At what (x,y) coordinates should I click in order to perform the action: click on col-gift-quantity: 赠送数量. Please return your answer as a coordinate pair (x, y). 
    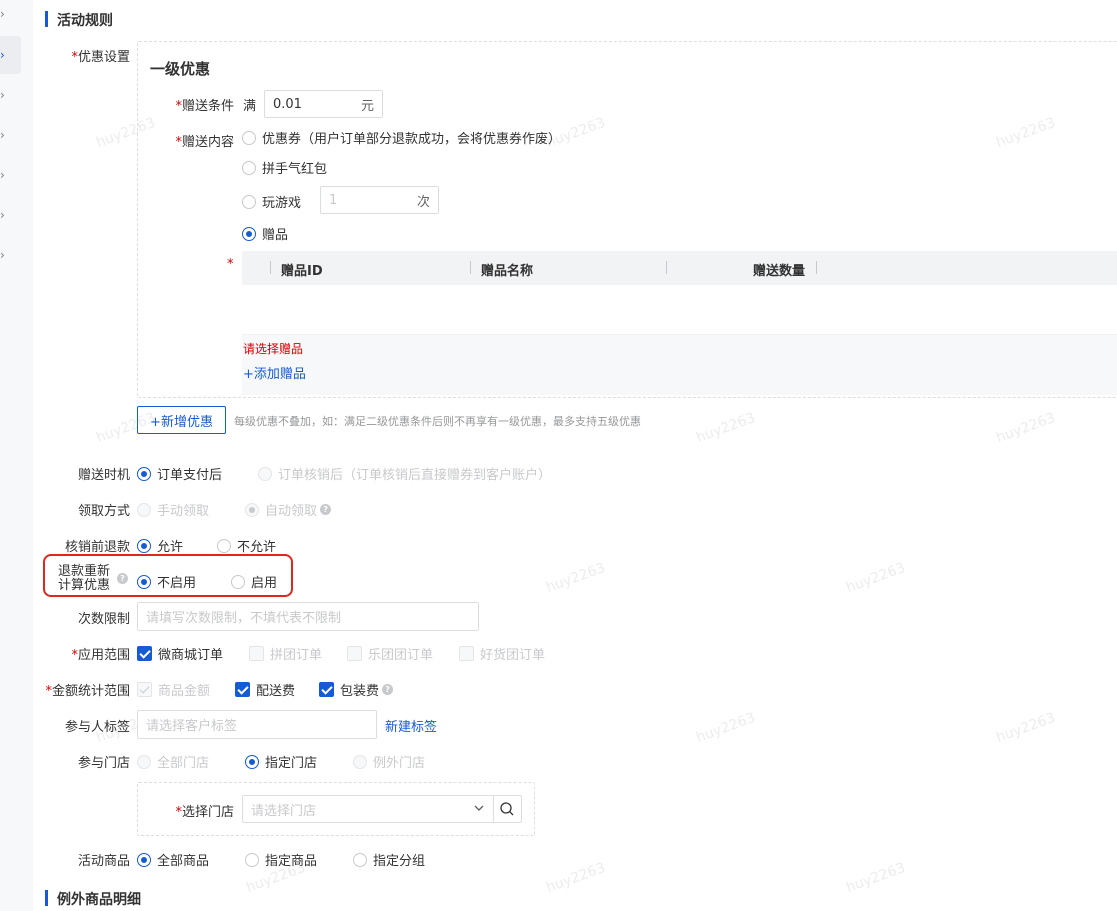
    Looking at the image, I should click on (779, 271).